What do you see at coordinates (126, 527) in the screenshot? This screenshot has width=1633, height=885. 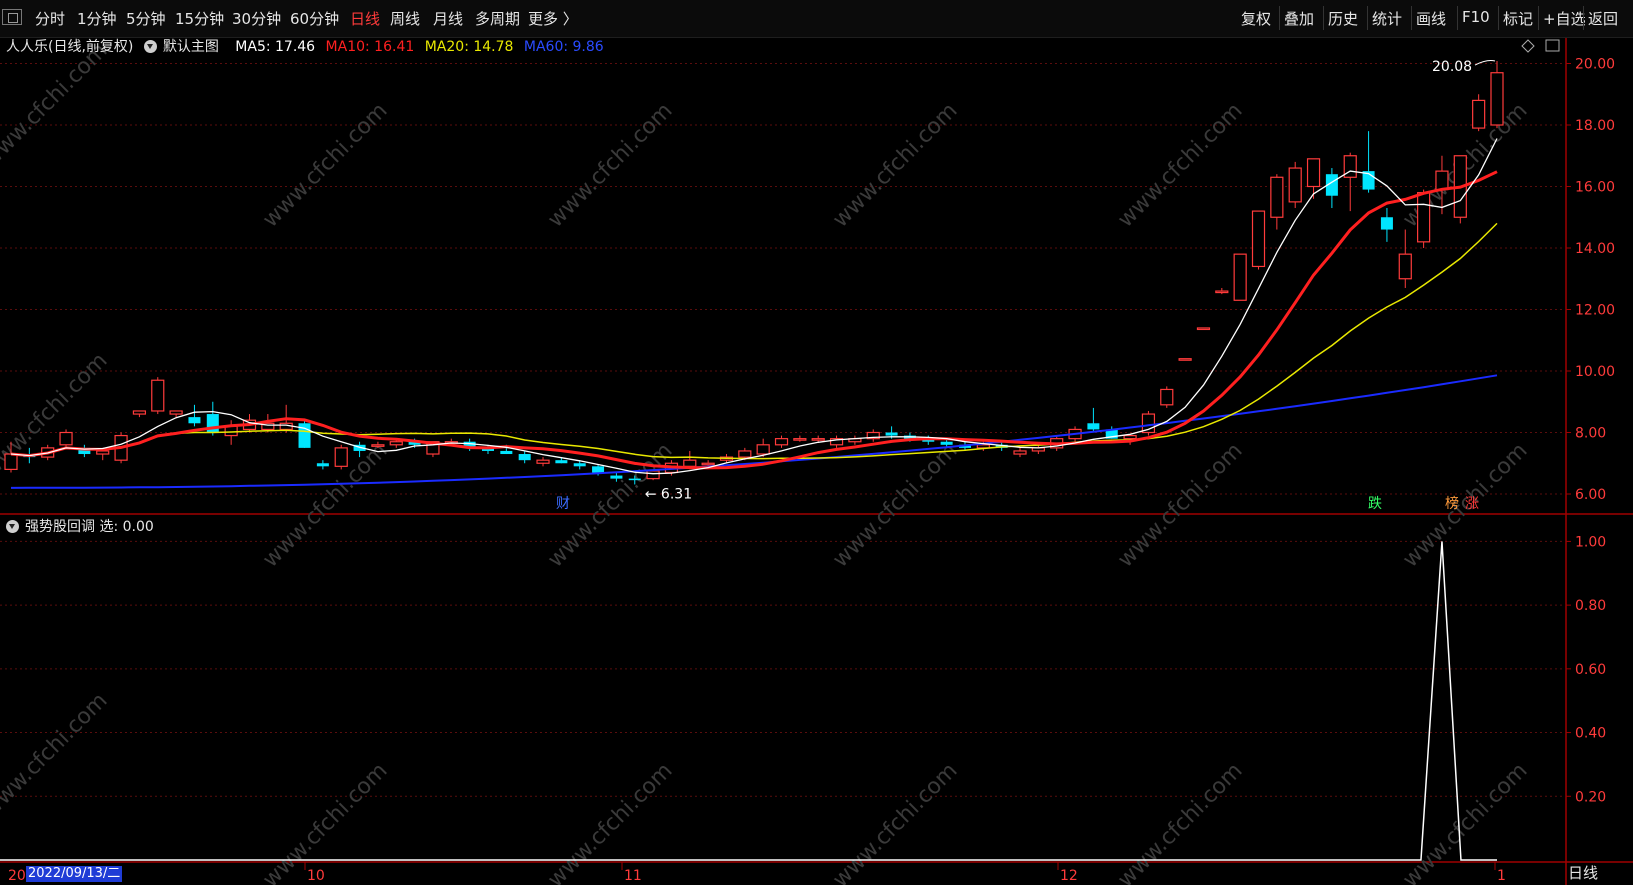 I see `indicator-value: 选: 0.00` at bounding box center [126, 527].